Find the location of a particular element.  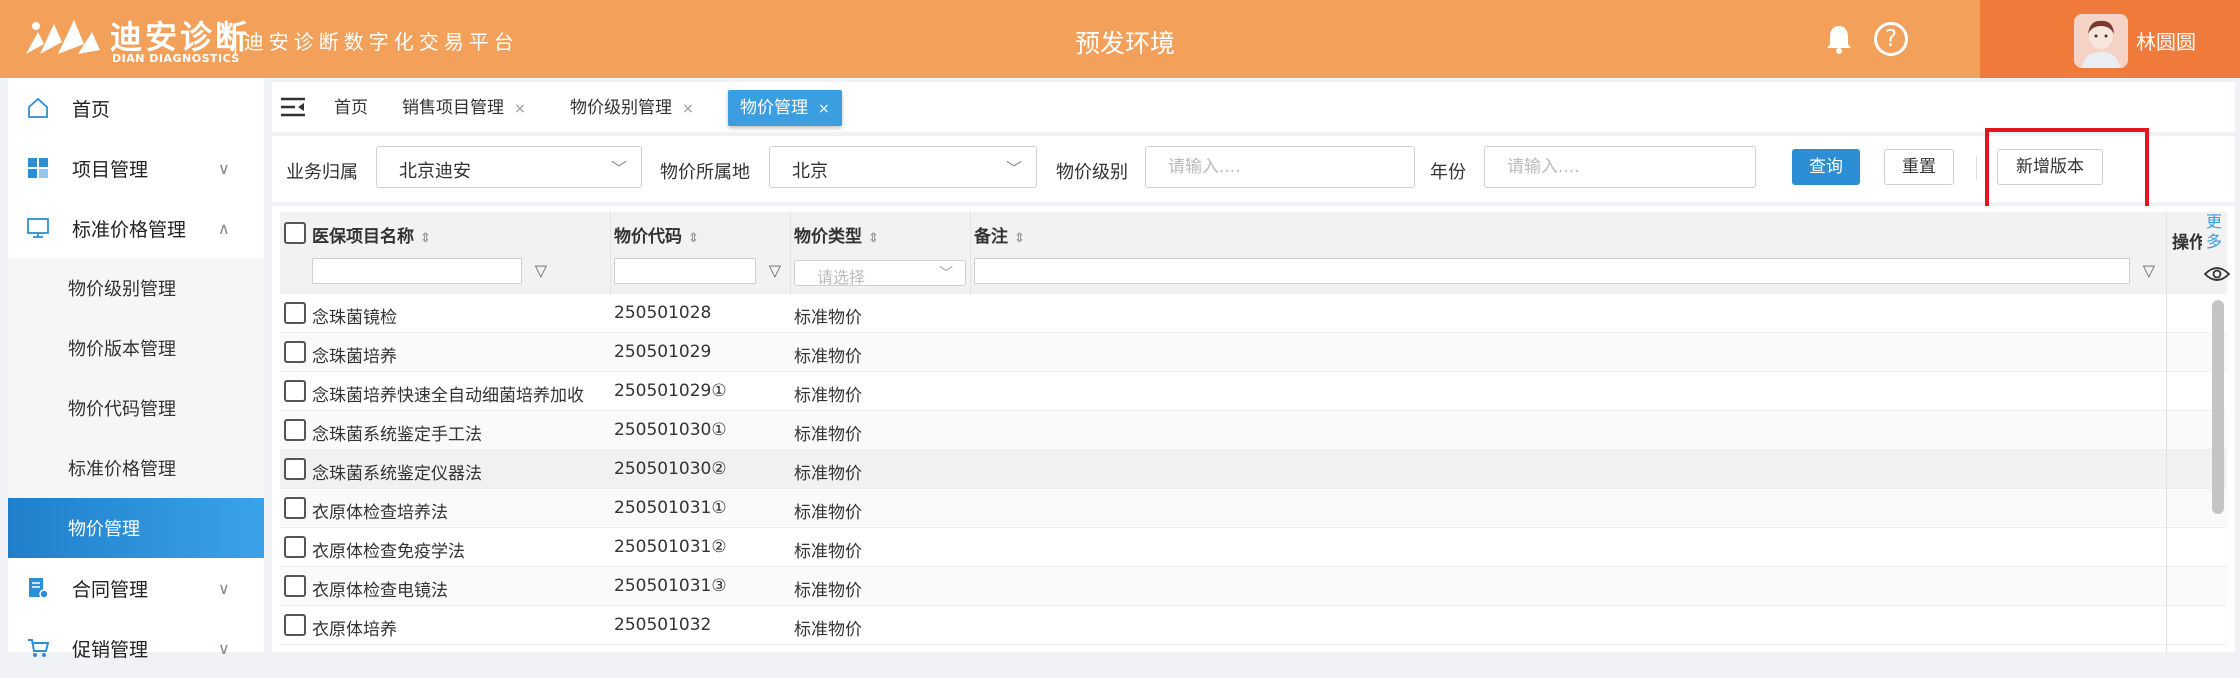

toolbar-divider is located at coordinates (1976, 168).